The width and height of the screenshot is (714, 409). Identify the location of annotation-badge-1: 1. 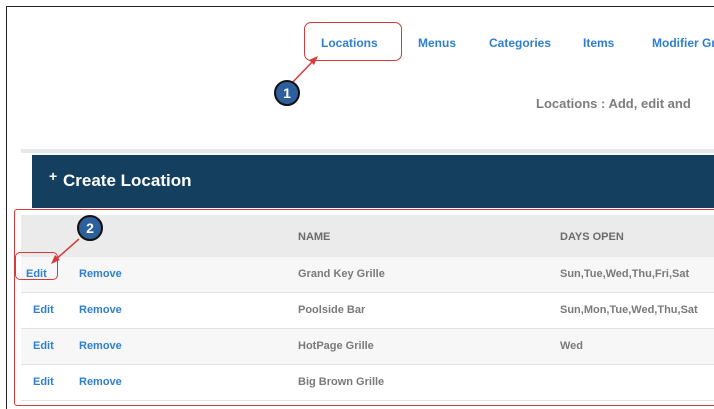
(287, 93).